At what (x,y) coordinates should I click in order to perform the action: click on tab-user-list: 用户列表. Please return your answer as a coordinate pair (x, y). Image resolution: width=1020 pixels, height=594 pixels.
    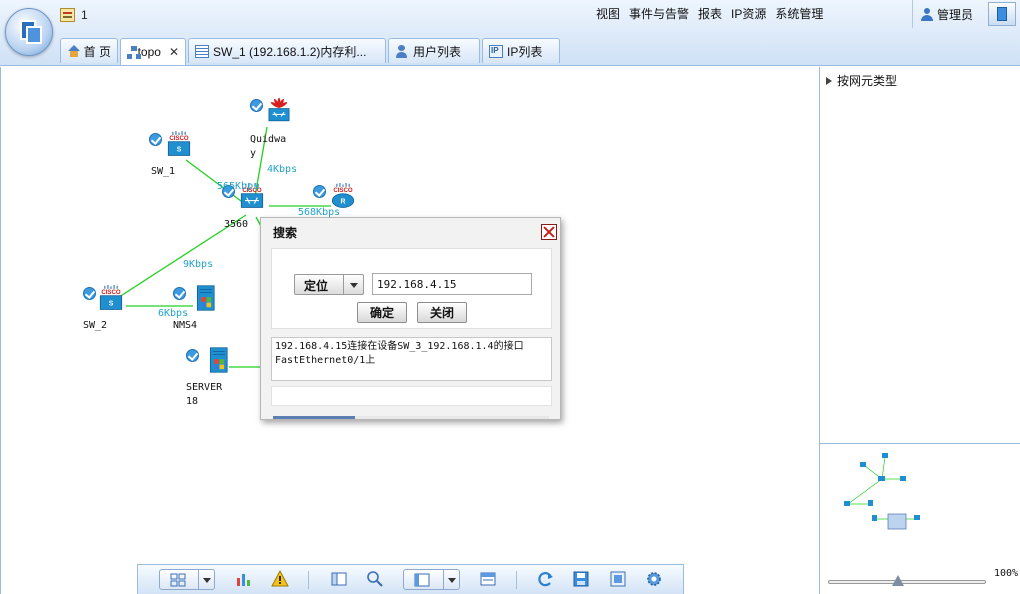
    Looking at the image, I should click on (434, 50).